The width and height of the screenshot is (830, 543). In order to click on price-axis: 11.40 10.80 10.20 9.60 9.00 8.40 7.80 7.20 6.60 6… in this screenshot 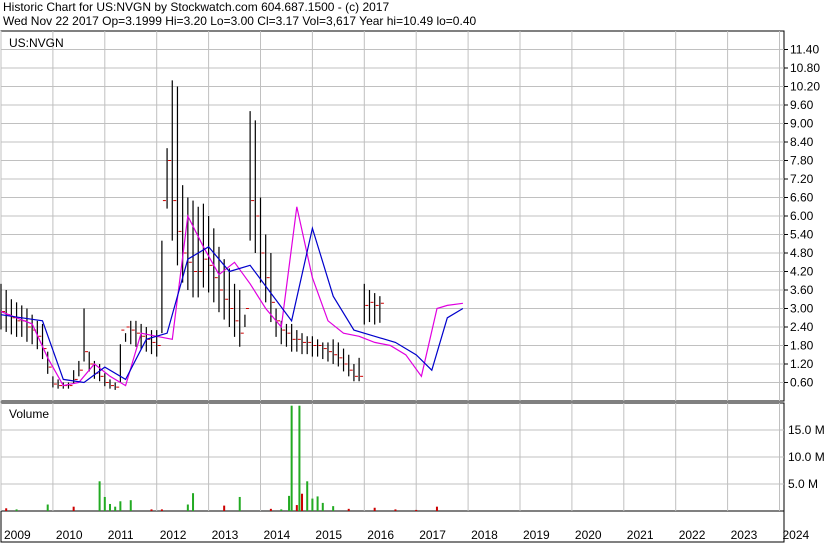, I will do `click(802, 216)`.